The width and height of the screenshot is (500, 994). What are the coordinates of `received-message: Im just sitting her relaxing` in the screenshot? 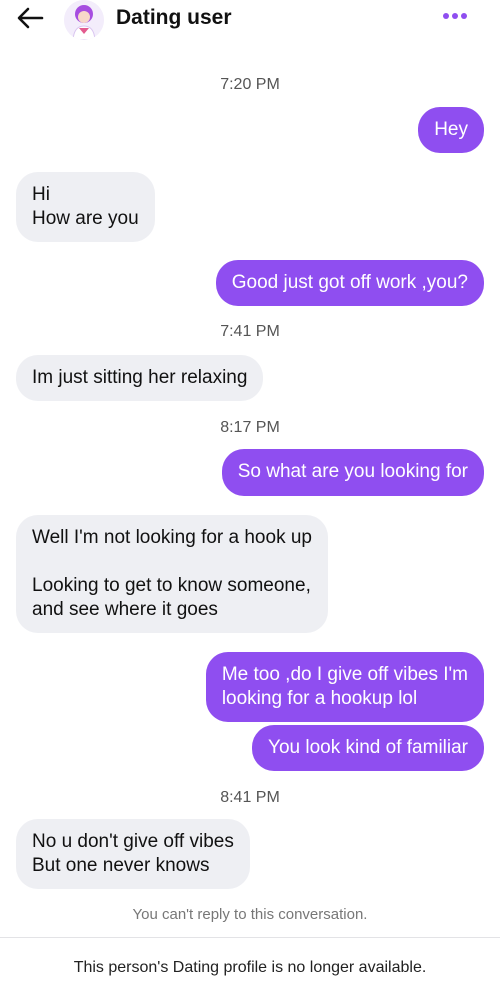 It's located at (140, 378).